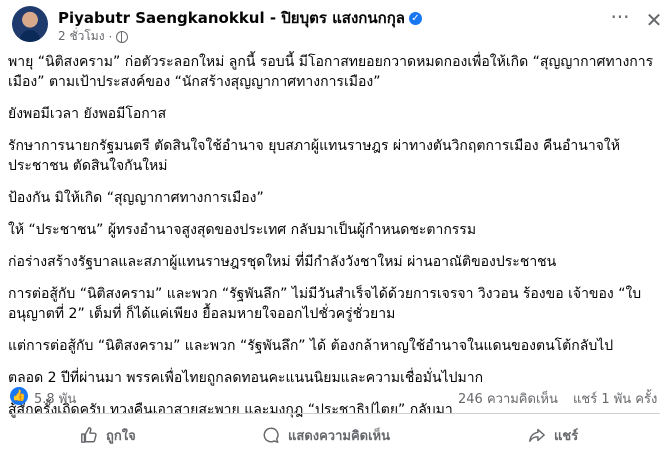 The width and height of the screenshot is (672, 455). Describe the element at coordinates (615, 398) in the screenshot. I see `share-count: แชร์ 1 พัน ครั้ง` at that location.